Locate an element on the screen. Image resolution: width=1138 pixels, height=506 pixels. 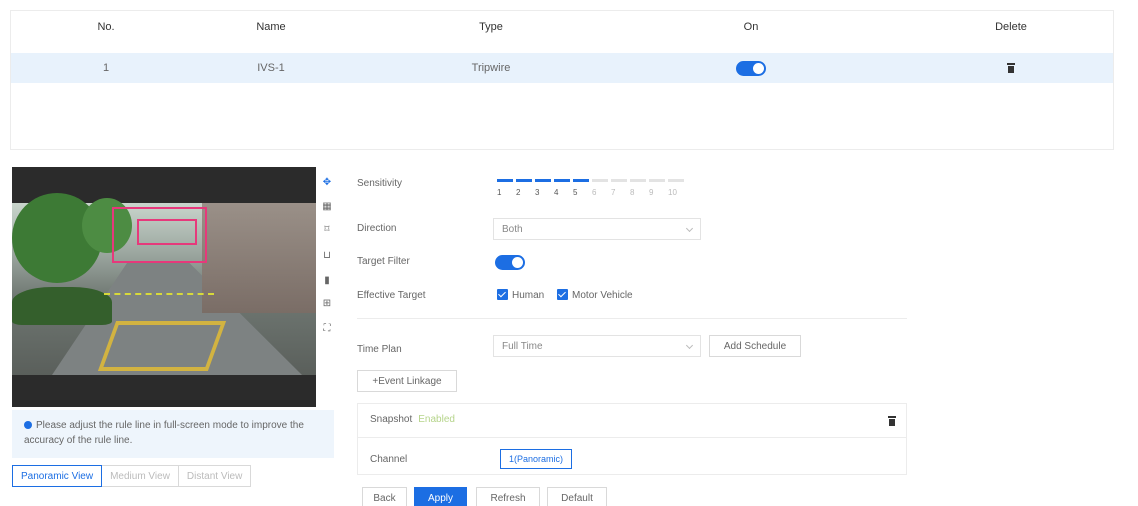
sensitivity-bars is located at coordinates (592, 180).